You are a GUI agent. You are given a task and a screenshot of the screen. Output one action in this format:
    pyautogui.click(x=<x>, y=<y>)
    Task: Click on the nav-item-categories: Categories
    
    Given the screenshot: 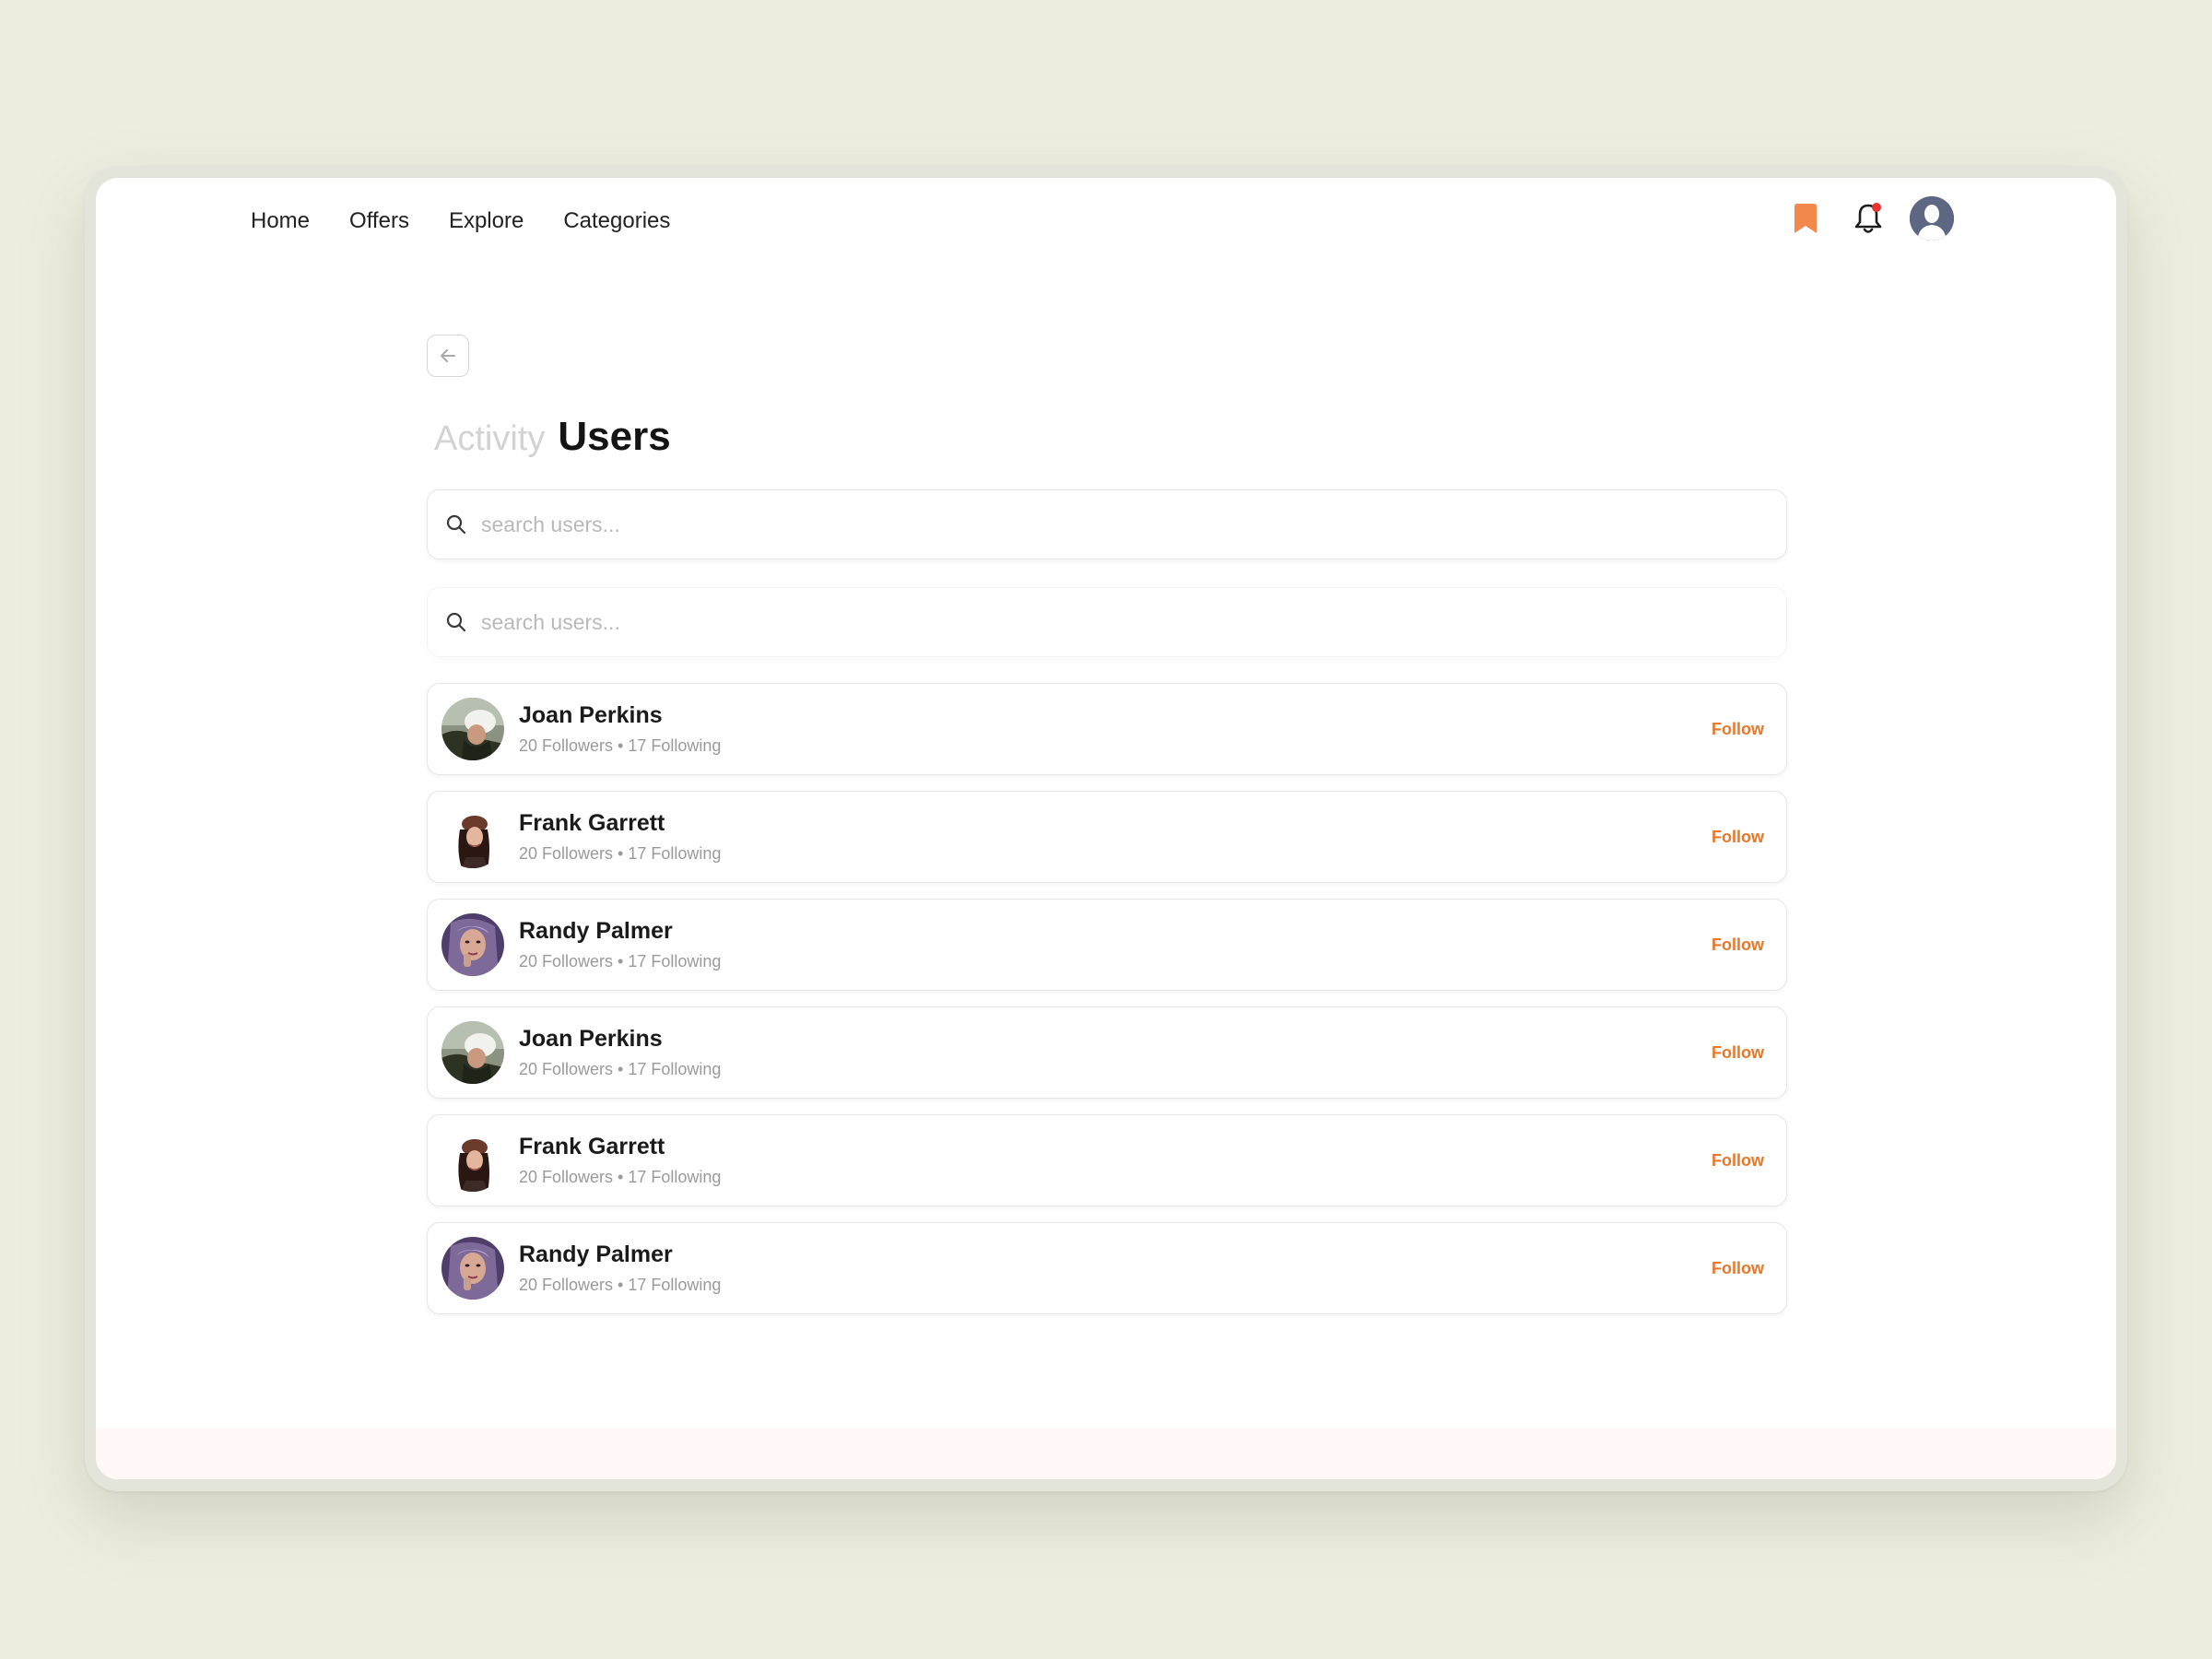 What is the action you would take?
    pyautogui.click(x=616, y=221)
    